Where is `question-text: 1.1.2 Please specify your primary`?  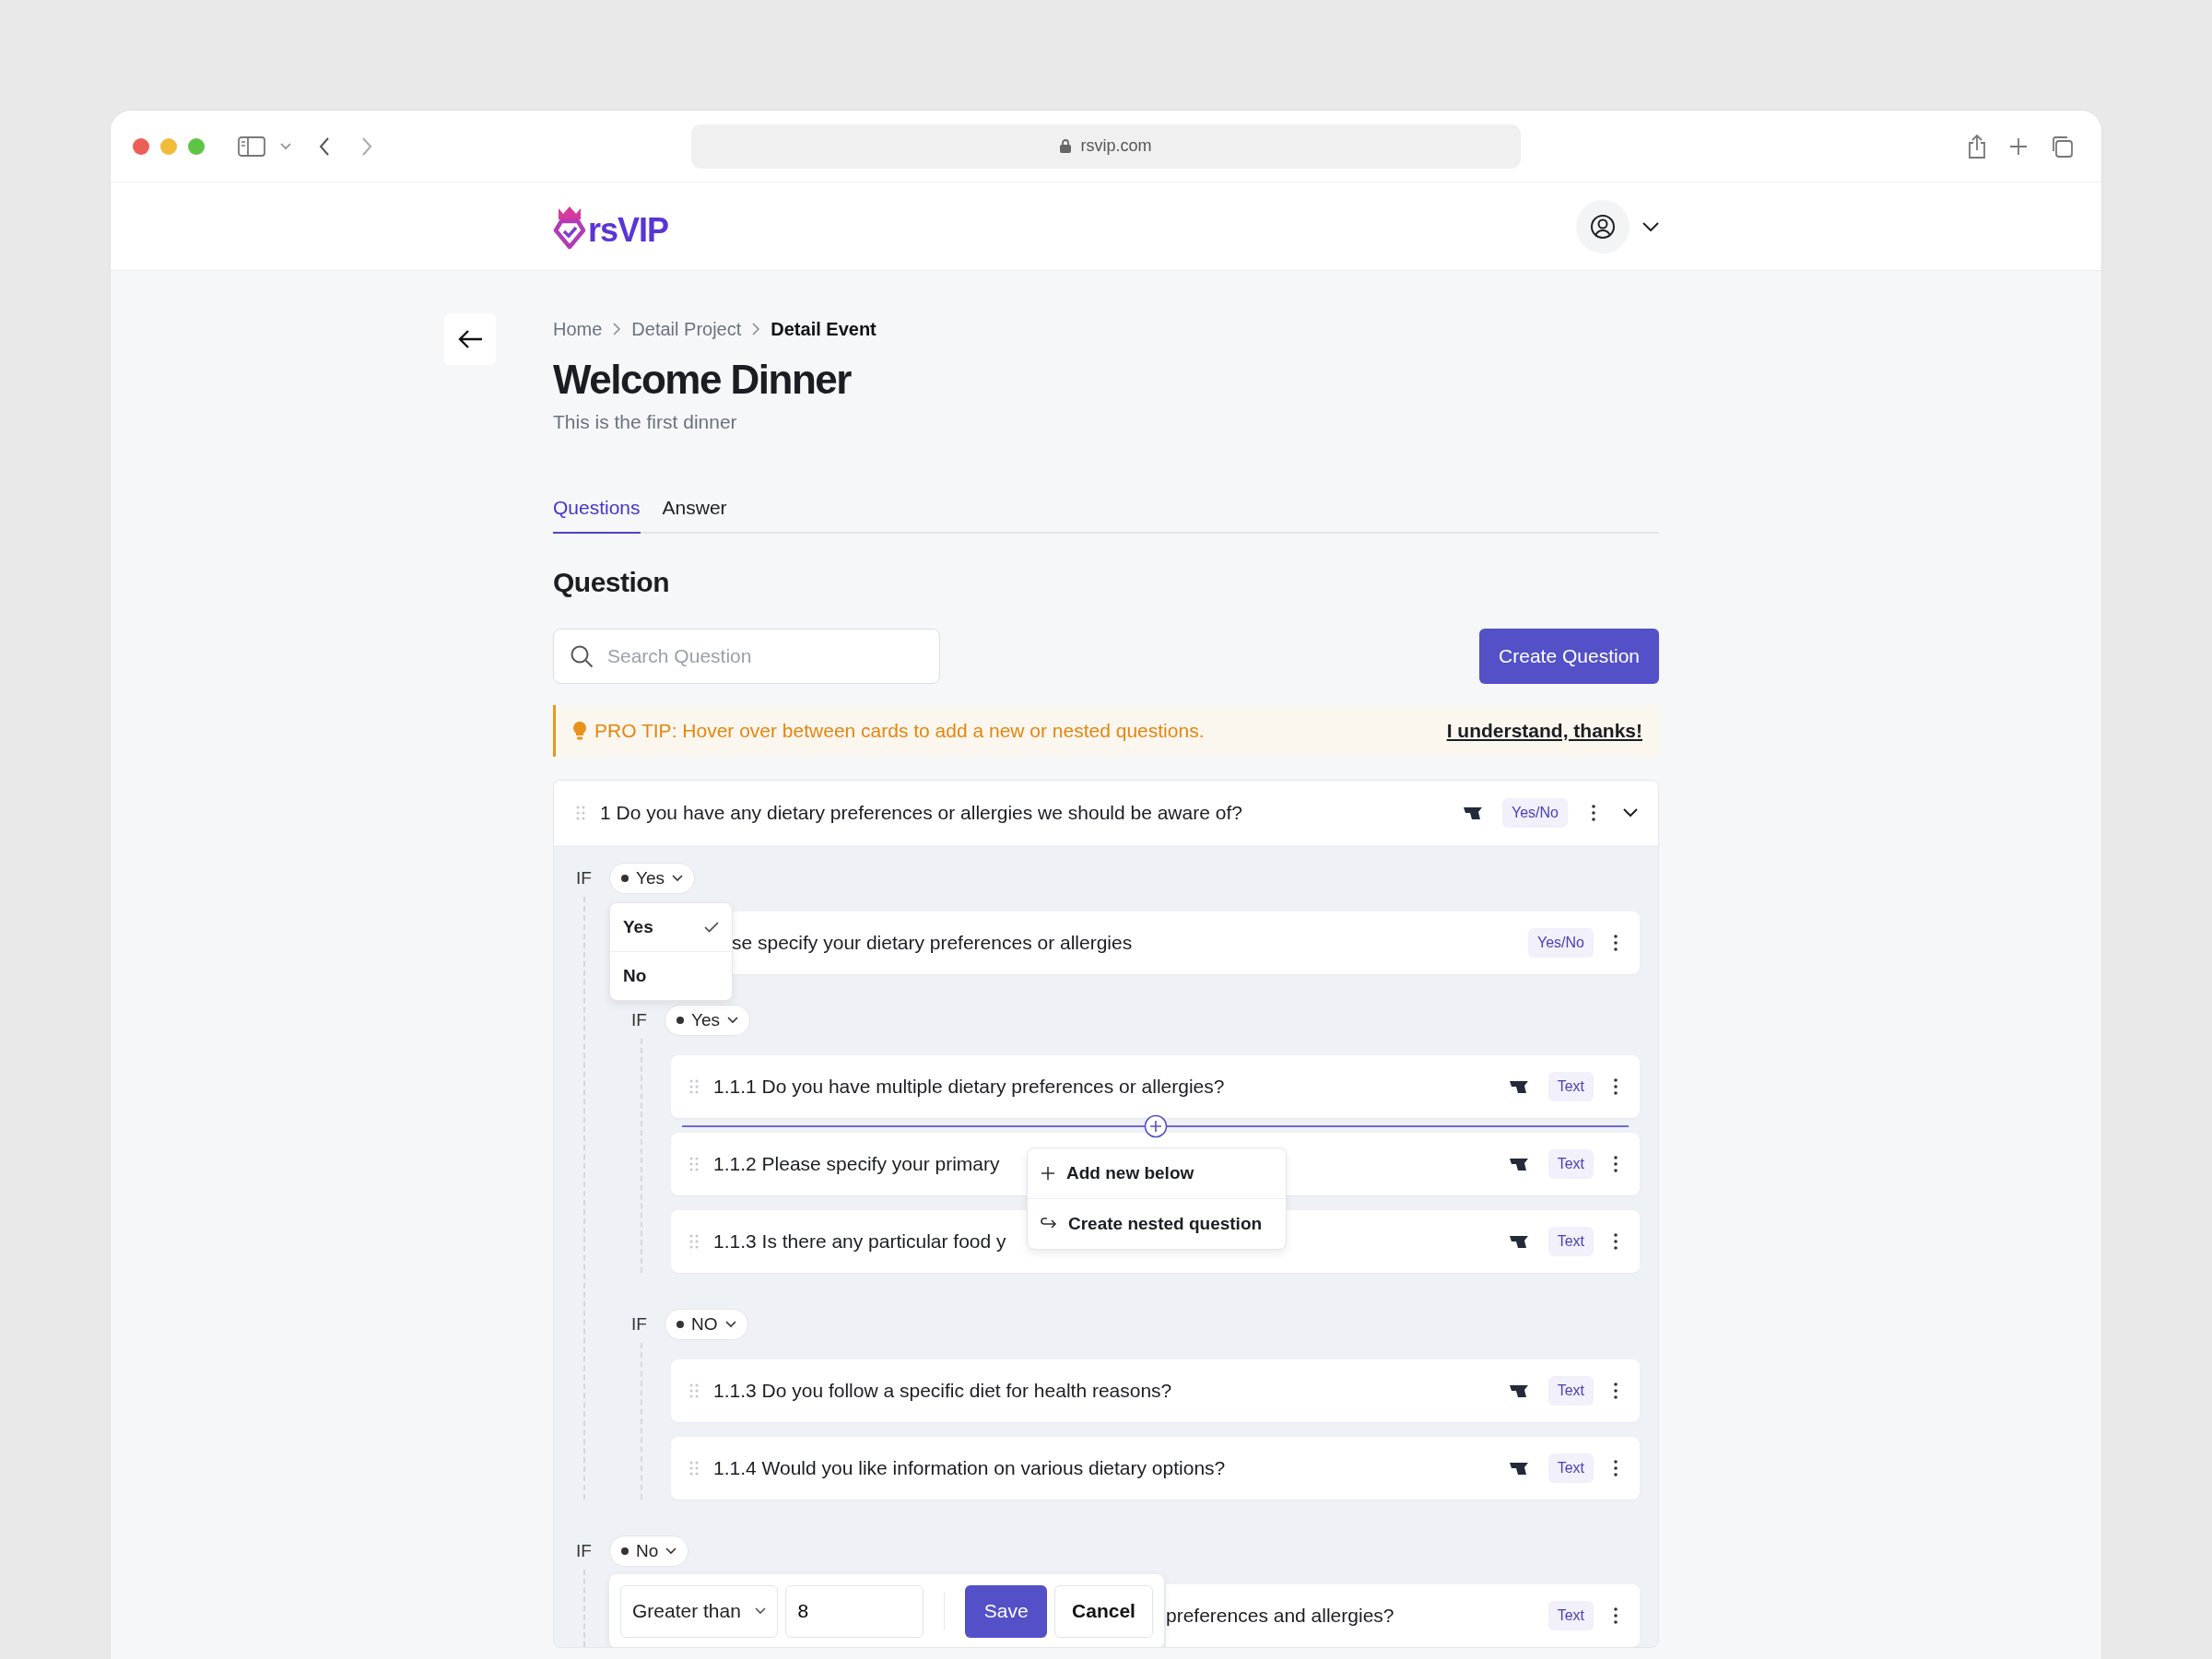
question-text: 1.1.2 Please specify your primary is located at coordinates (856, 1164).